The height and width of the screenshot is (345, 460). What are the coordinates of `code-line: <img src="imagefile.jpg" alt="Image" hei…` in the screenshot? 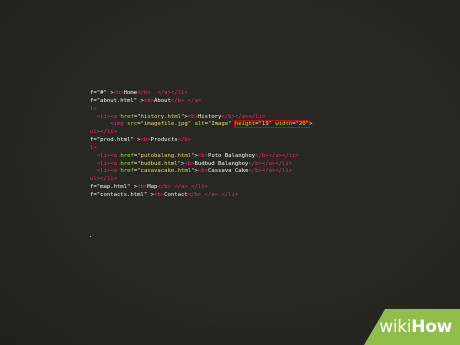 It's located at (240, 124).